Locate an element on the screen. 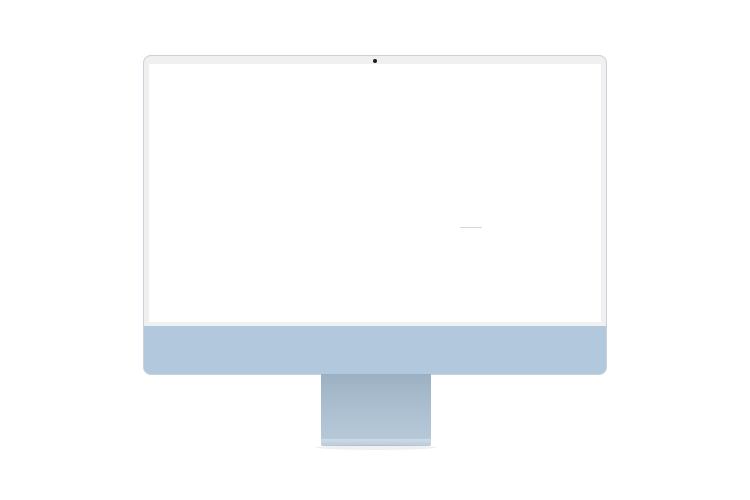 The image size is (750, 500). monitor-stand is located at coordinates (376, 407).